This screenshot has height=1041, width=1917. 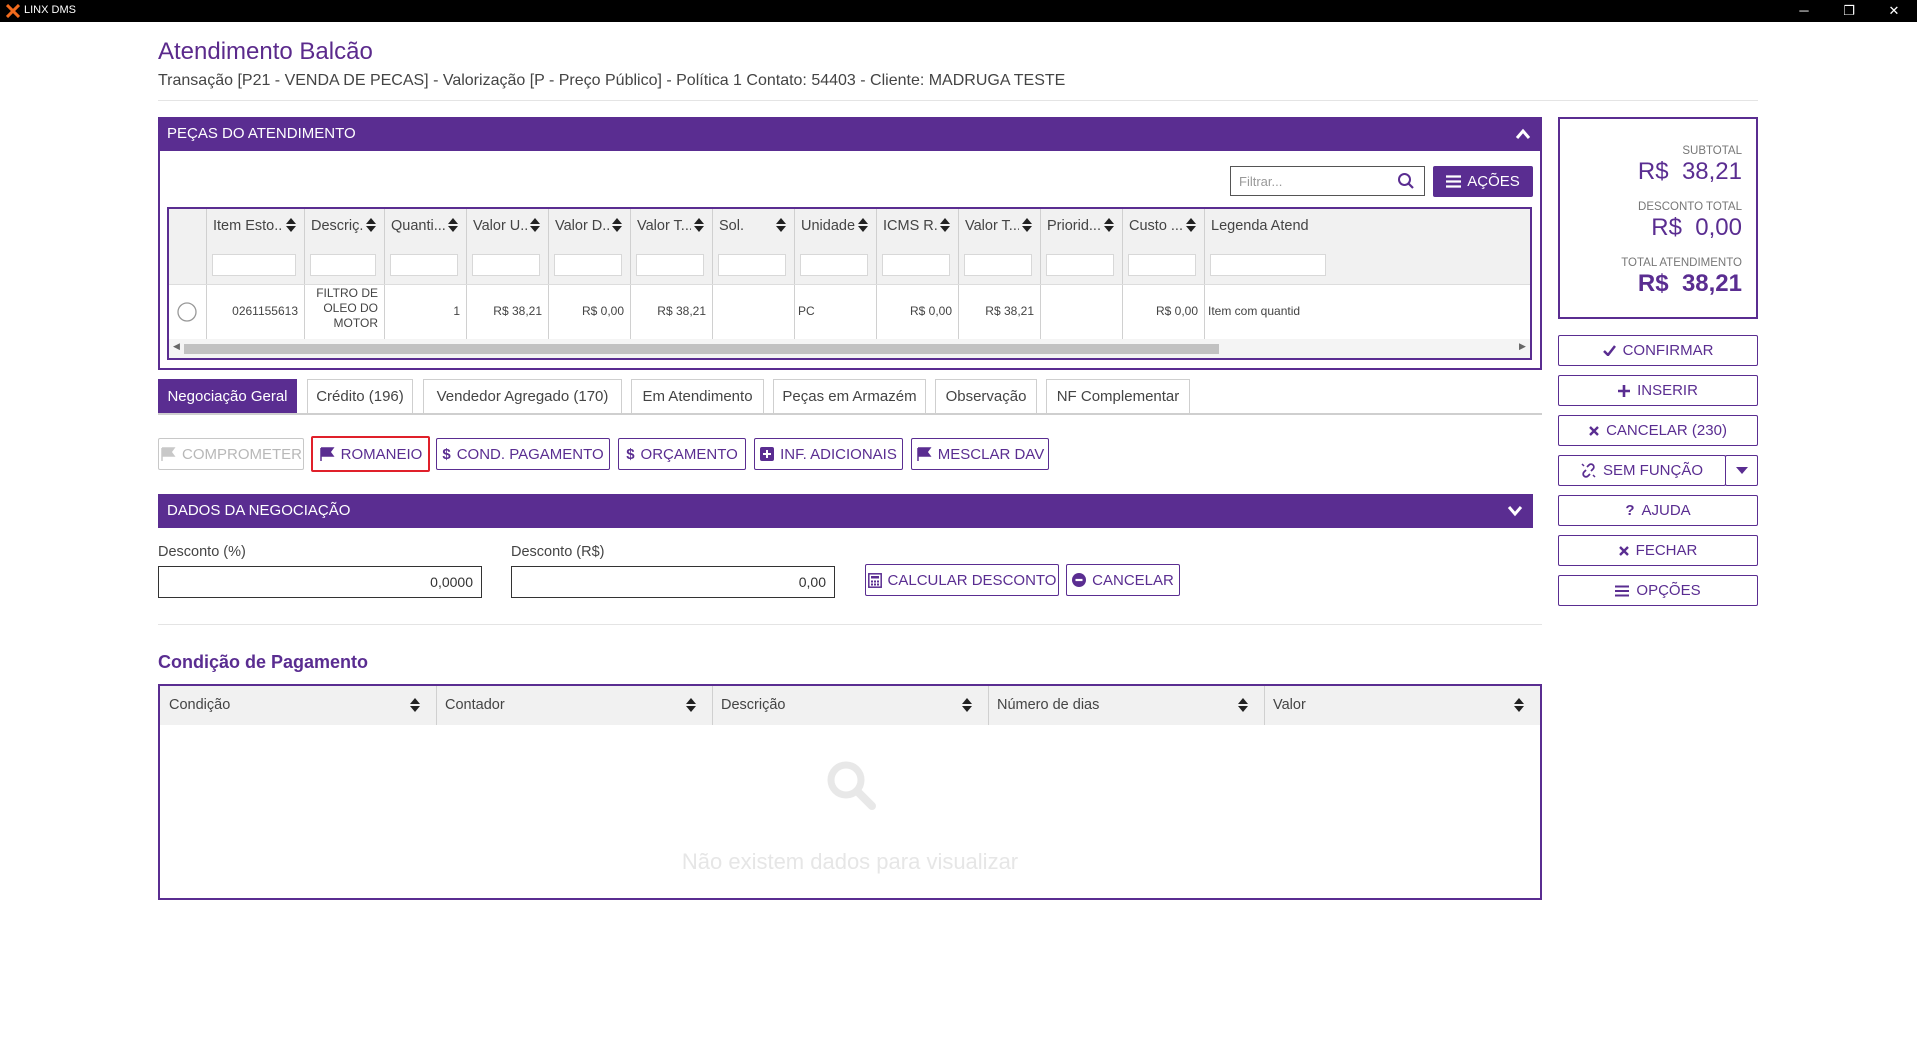 What do you see at coordinates (1642, 470) in the screenshot?
I see `sem-funcao-button: SEM FUNÇÃO` at bounding box center [1642, 470].